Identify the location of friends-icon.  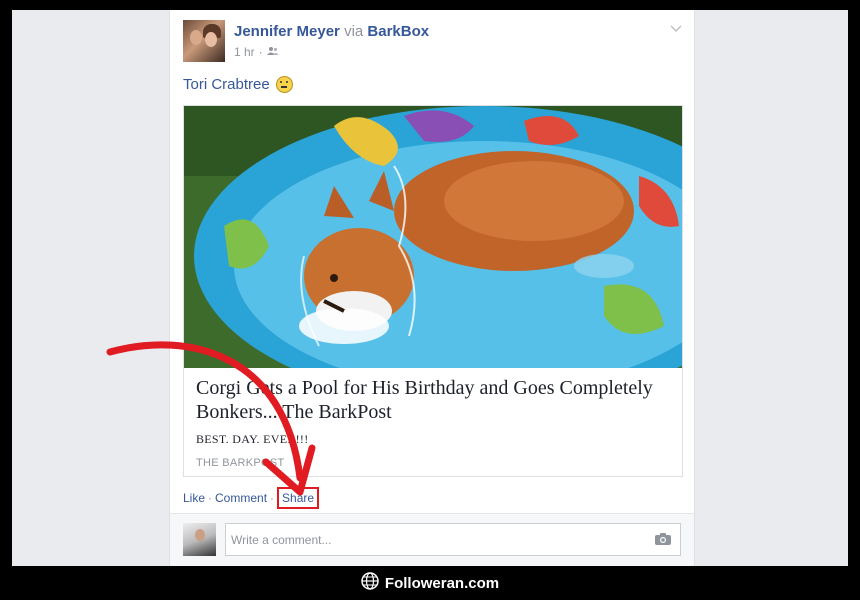
(272, 52).